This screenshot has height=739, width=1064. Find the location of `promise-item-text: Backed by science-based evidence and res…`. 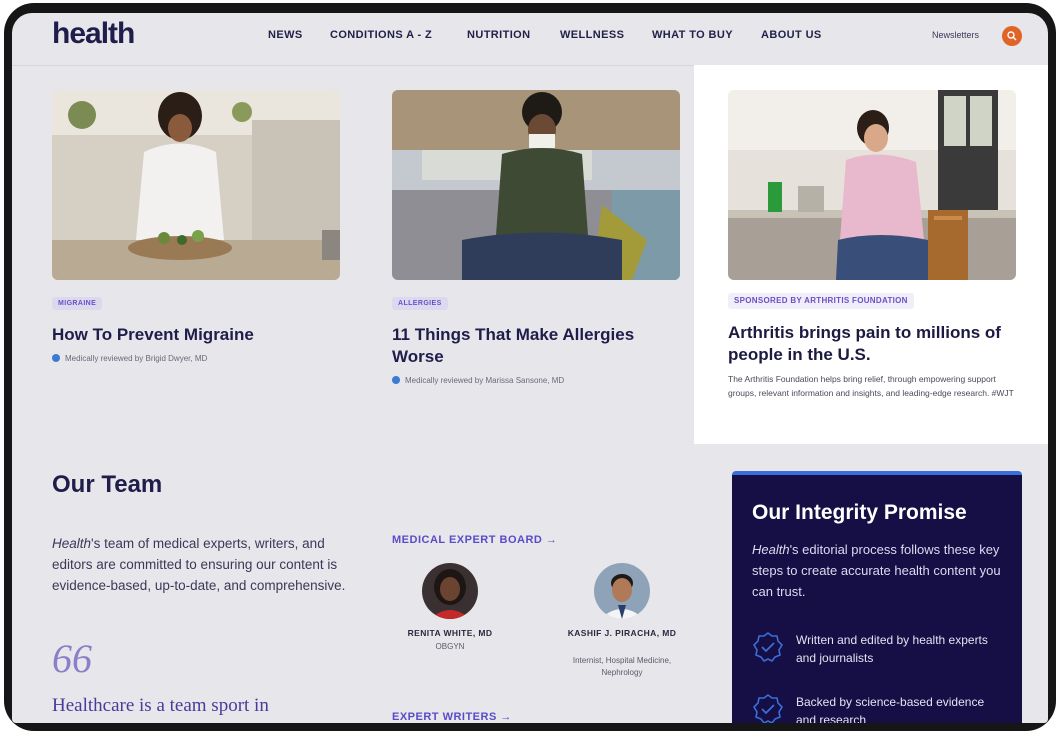

promise-item-text: Backed by science-based evidence and res… is located at coordinates (890, 709).